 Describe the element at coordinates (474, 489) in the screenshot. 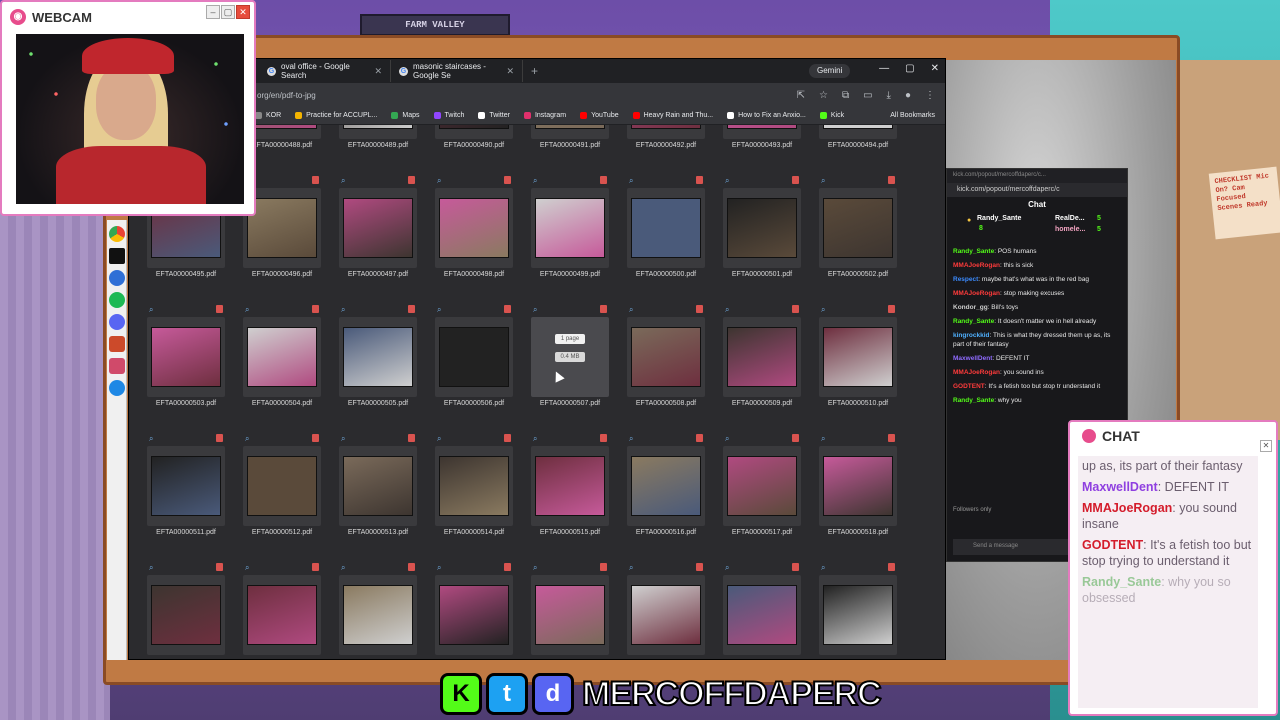

I see `pdf-tile: ⌕ EFTA00000514.pdf` at that location.